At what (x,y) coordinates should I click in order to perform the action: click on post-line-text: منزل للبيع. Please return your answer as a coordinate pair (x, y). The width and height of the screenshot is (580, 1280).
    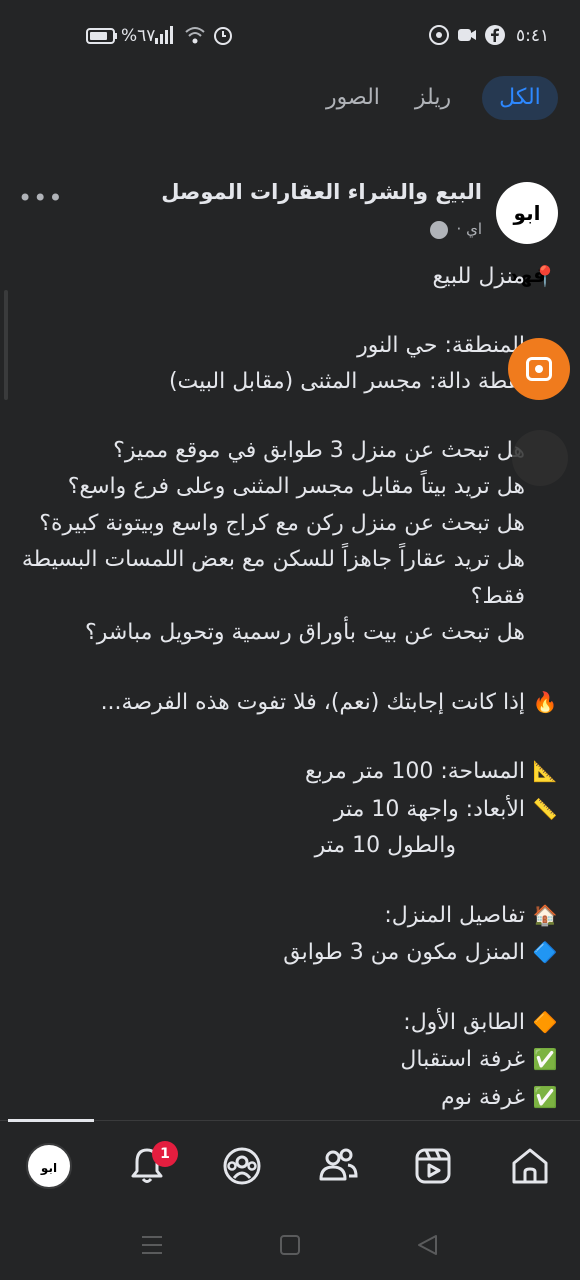
    Looking at the image, I should click on (478, 276).